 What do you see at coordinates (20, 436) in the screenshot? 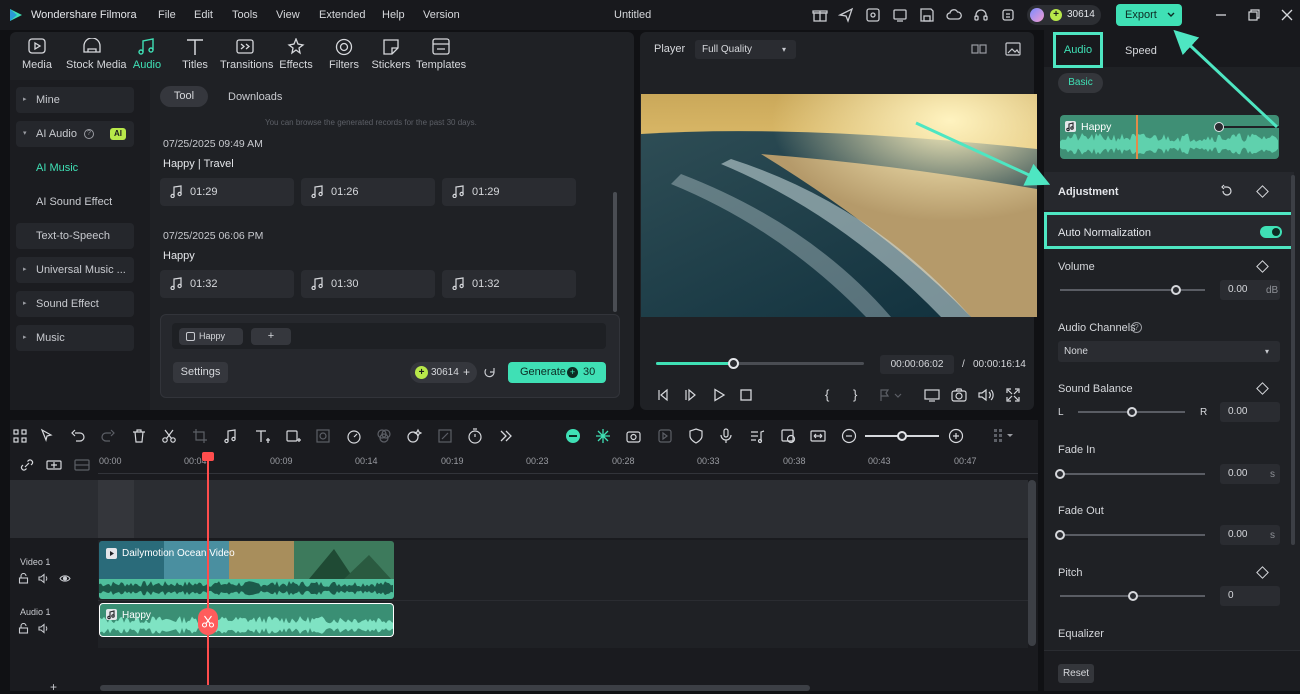
I see `layout-grid-icon` at bounding box center [20, 436].